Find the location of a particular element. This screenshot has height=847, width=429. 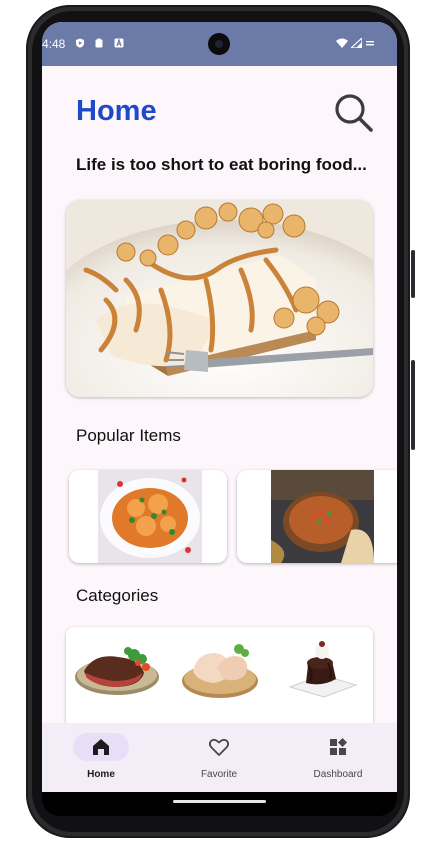

popular-items-list is located at coordinates (219, 517).